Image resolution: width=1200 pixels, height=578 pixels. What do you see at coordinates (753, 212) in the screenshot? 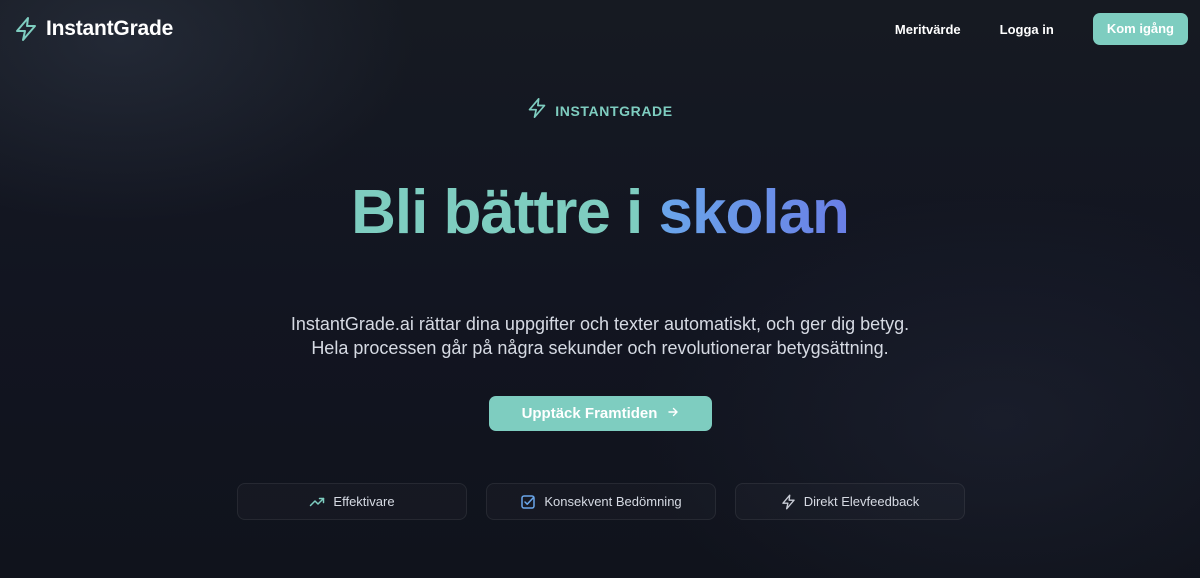
I see `headline-part2: skolan` at bounding box center [753, 212].